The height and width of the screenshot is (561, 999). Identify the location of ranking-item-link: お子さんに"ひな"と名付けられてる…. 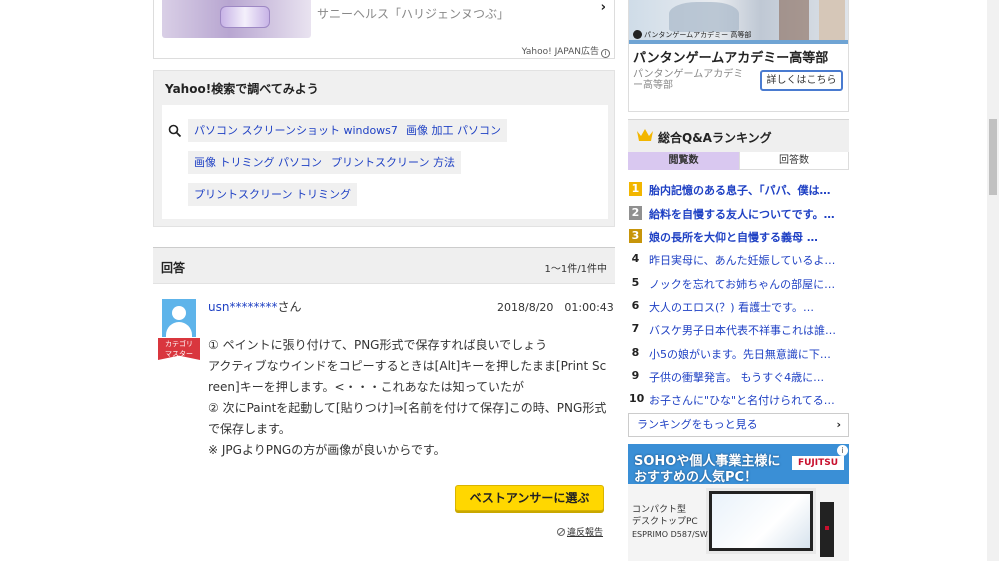
(742, 400).